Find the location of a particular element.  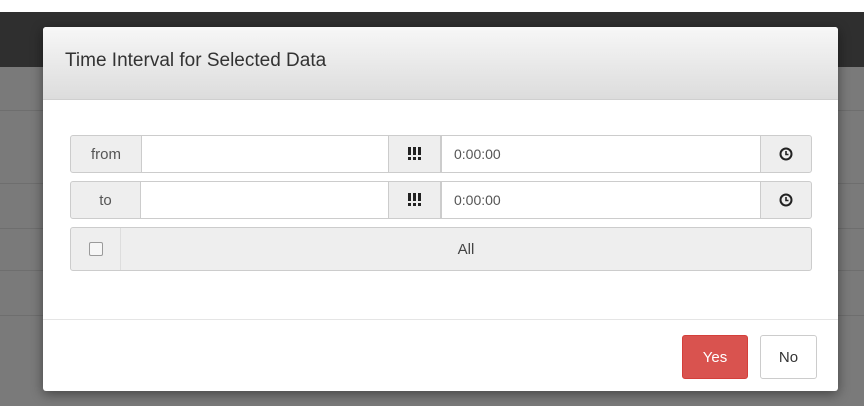

to-time-picker-button is located at coordinates (786, 200).